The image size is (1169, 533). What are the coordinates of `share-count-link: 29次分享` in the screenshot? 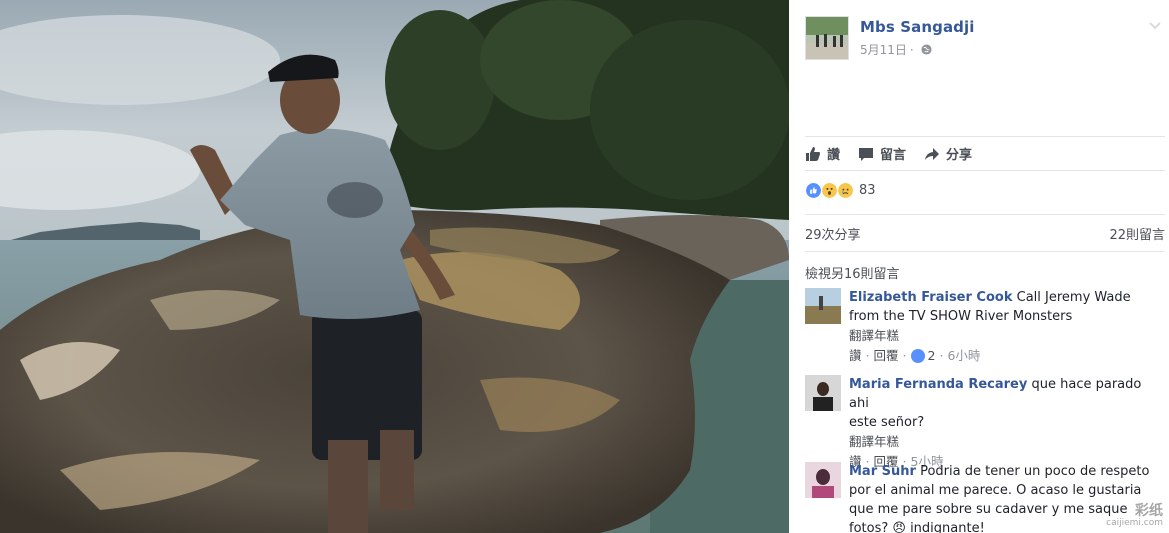 It's located at (833, 233).